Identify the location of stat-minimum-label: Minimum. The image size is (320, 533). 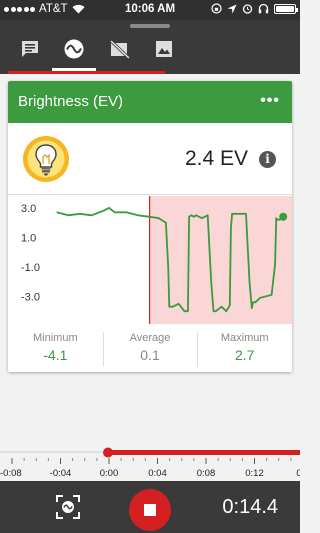
(55, 338).